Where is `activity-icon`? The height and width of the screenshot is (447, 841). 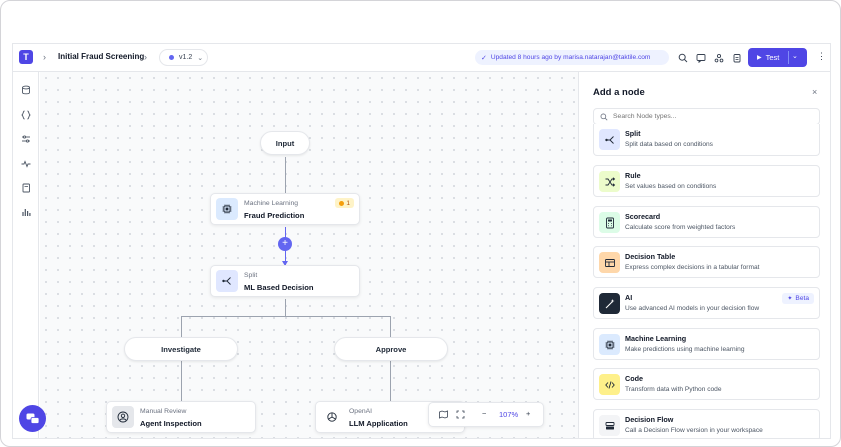 activity-icon is located at coordinates (26, 164).